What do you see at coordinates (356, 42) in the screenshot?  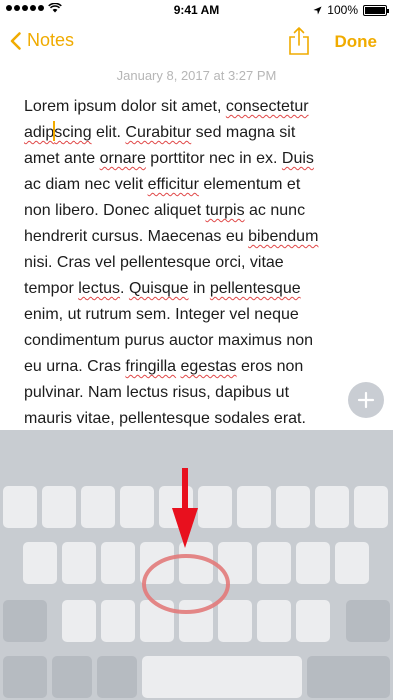 I see `done-button: Done` at bounding box center [356, 42].